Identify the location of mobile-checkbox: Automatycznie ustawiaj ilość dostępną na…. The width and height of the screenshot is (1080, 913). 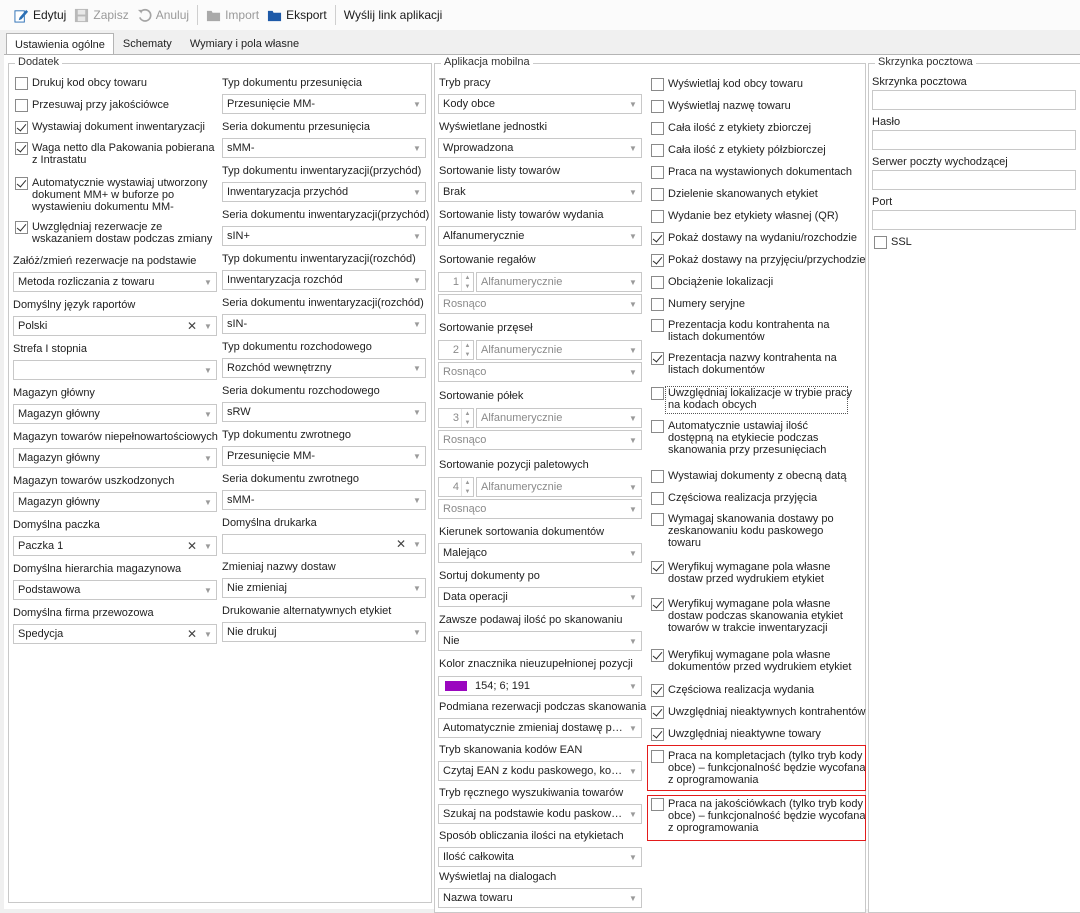
(738, 438).